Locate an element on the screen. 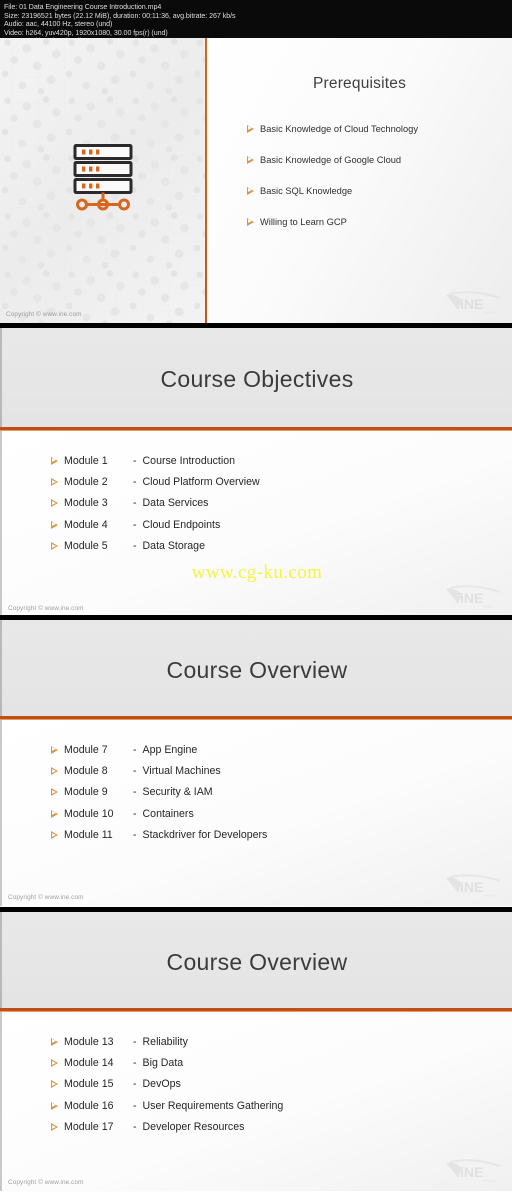 The width and height of the screenshot is (512, 1192). module-topic: Big Data is located at coordinates (163, 1063).